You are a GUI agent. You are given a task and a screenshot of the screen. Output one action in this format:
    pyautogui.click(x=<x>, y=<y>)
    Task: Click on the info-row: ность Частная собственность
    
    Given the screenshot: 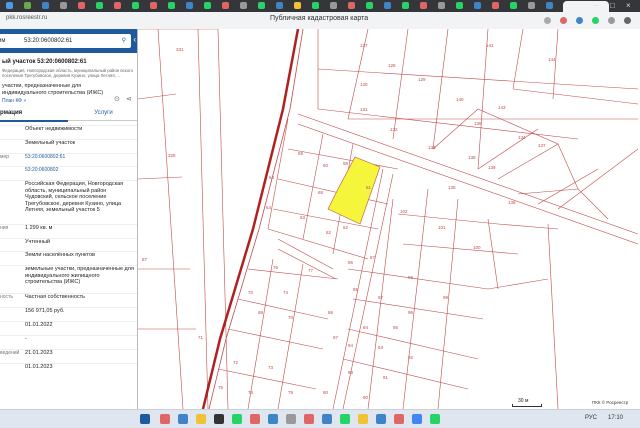 What is the action you would take?
    pyautogui.click(x=68, y=299)
    